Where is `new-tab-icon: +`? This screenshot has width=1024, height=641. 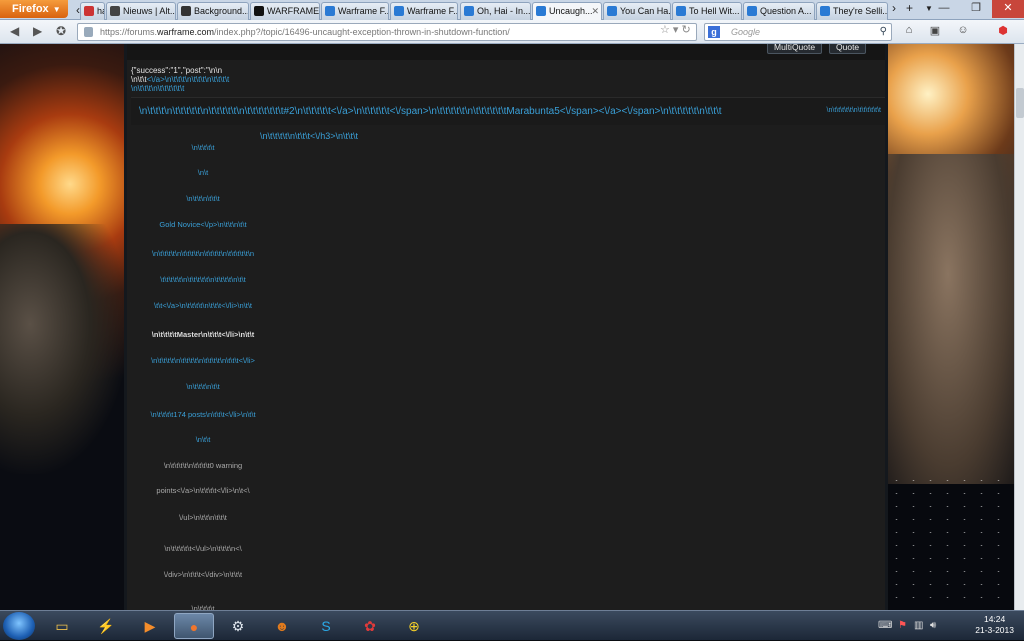
new-tab-icon: + is located at coordinates (909, 8).